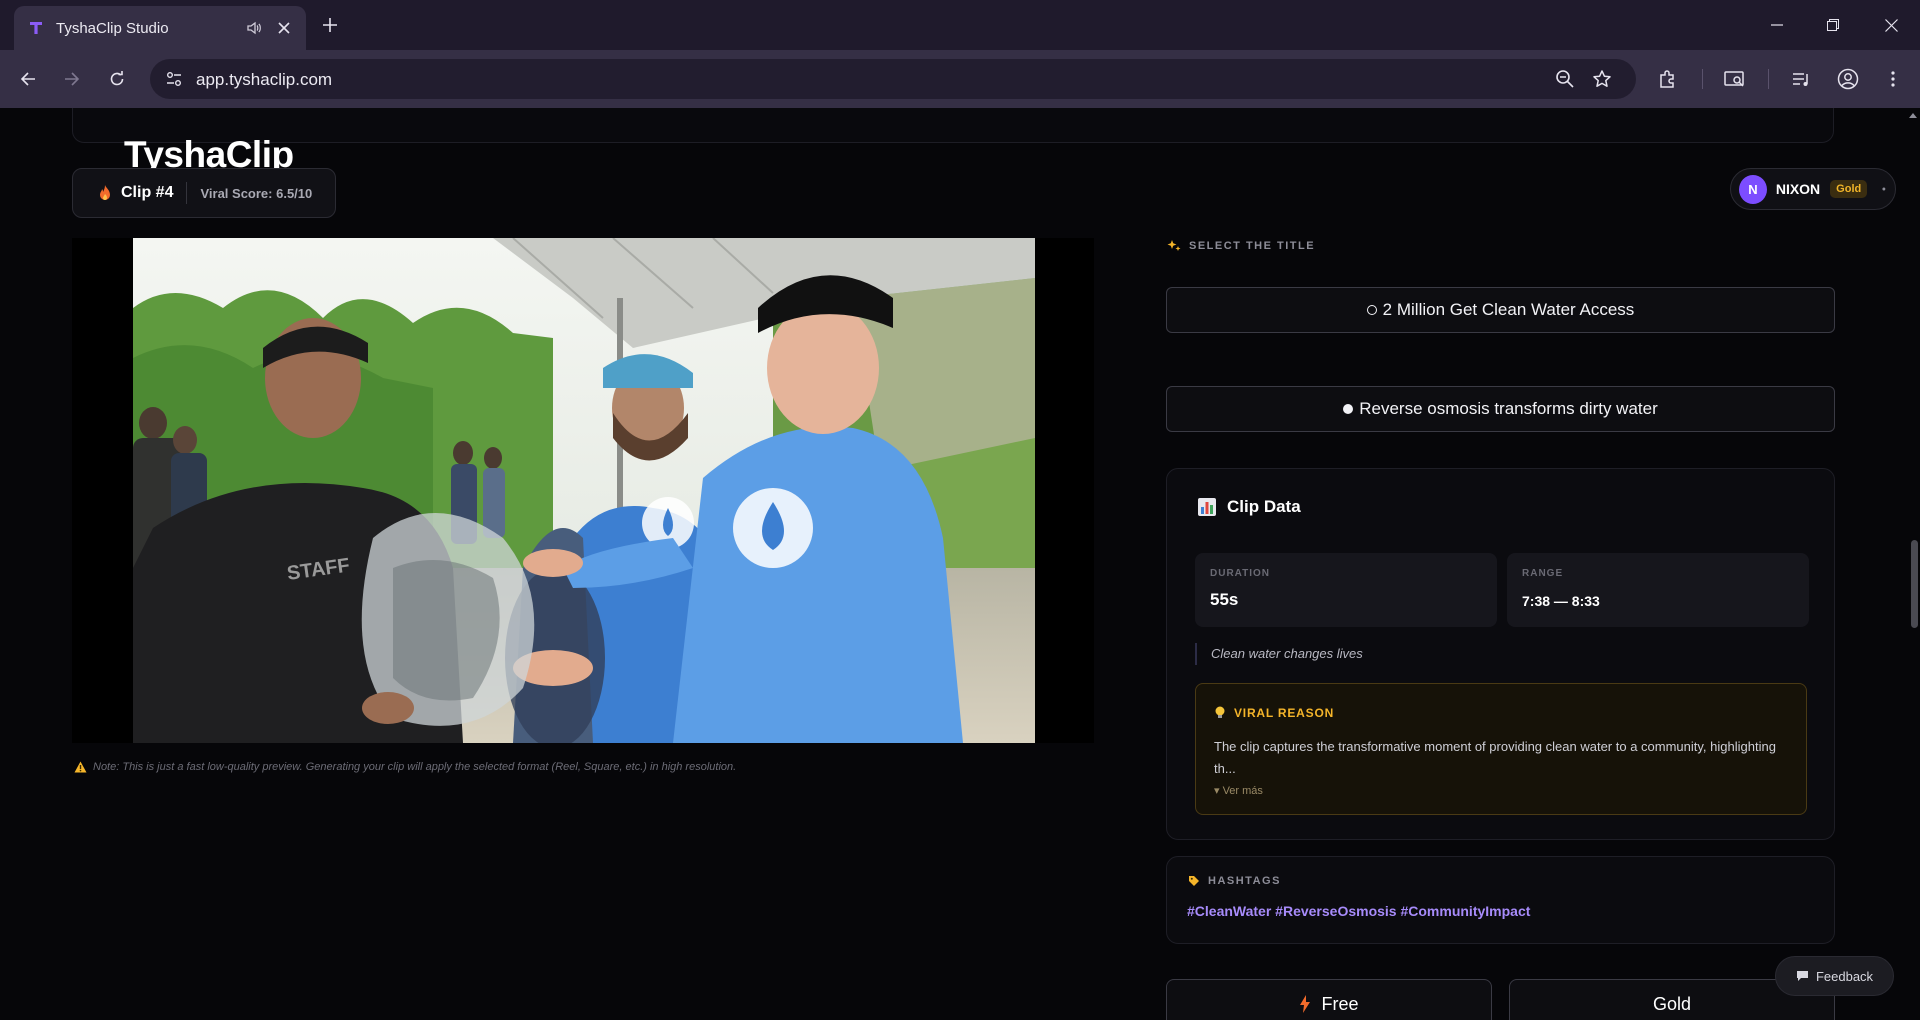 The width and height of the screenshot is (1920, 1020). I want to click on select-title-label: SELECT THE TITLE, so click(1241, 246).